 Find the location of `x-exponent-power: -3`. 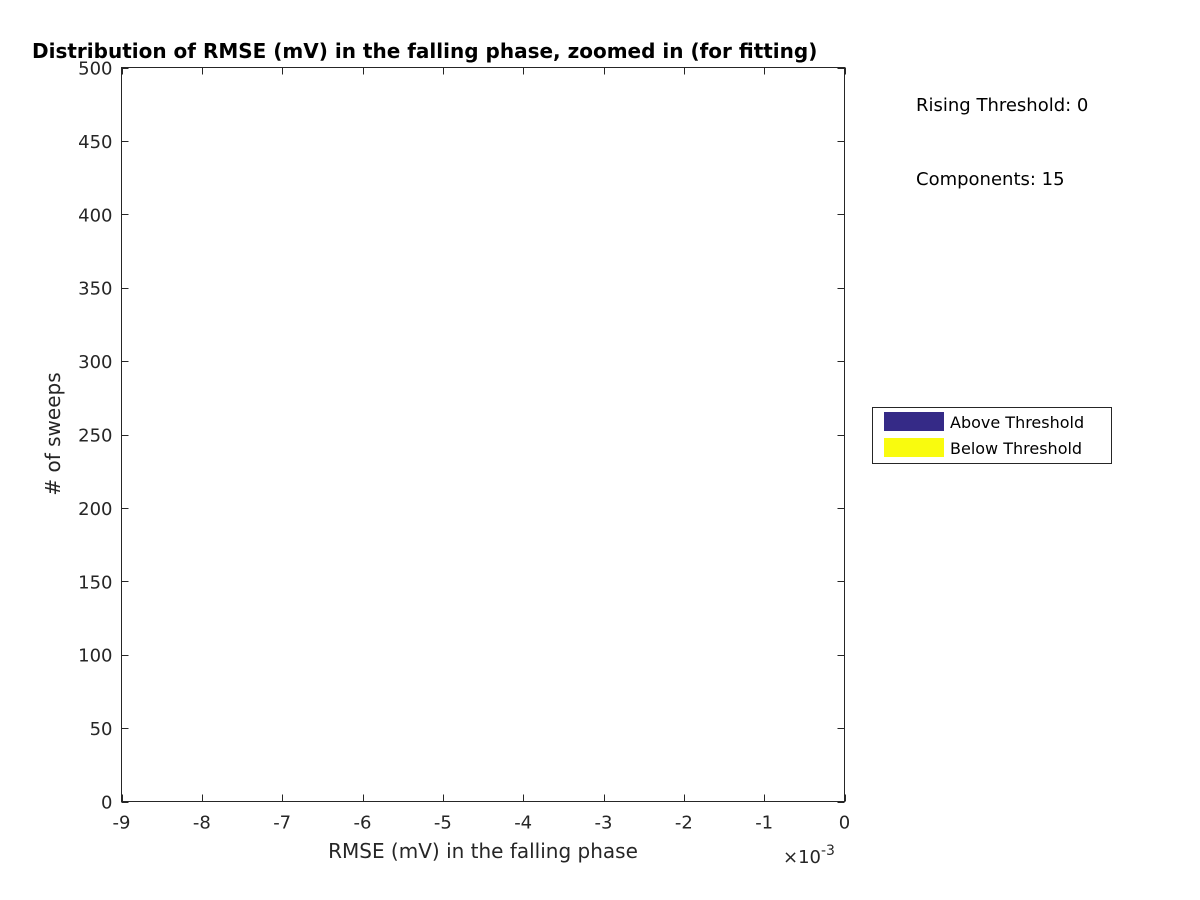

x-exponent-power: -3 is located at coordinates (828, 851).